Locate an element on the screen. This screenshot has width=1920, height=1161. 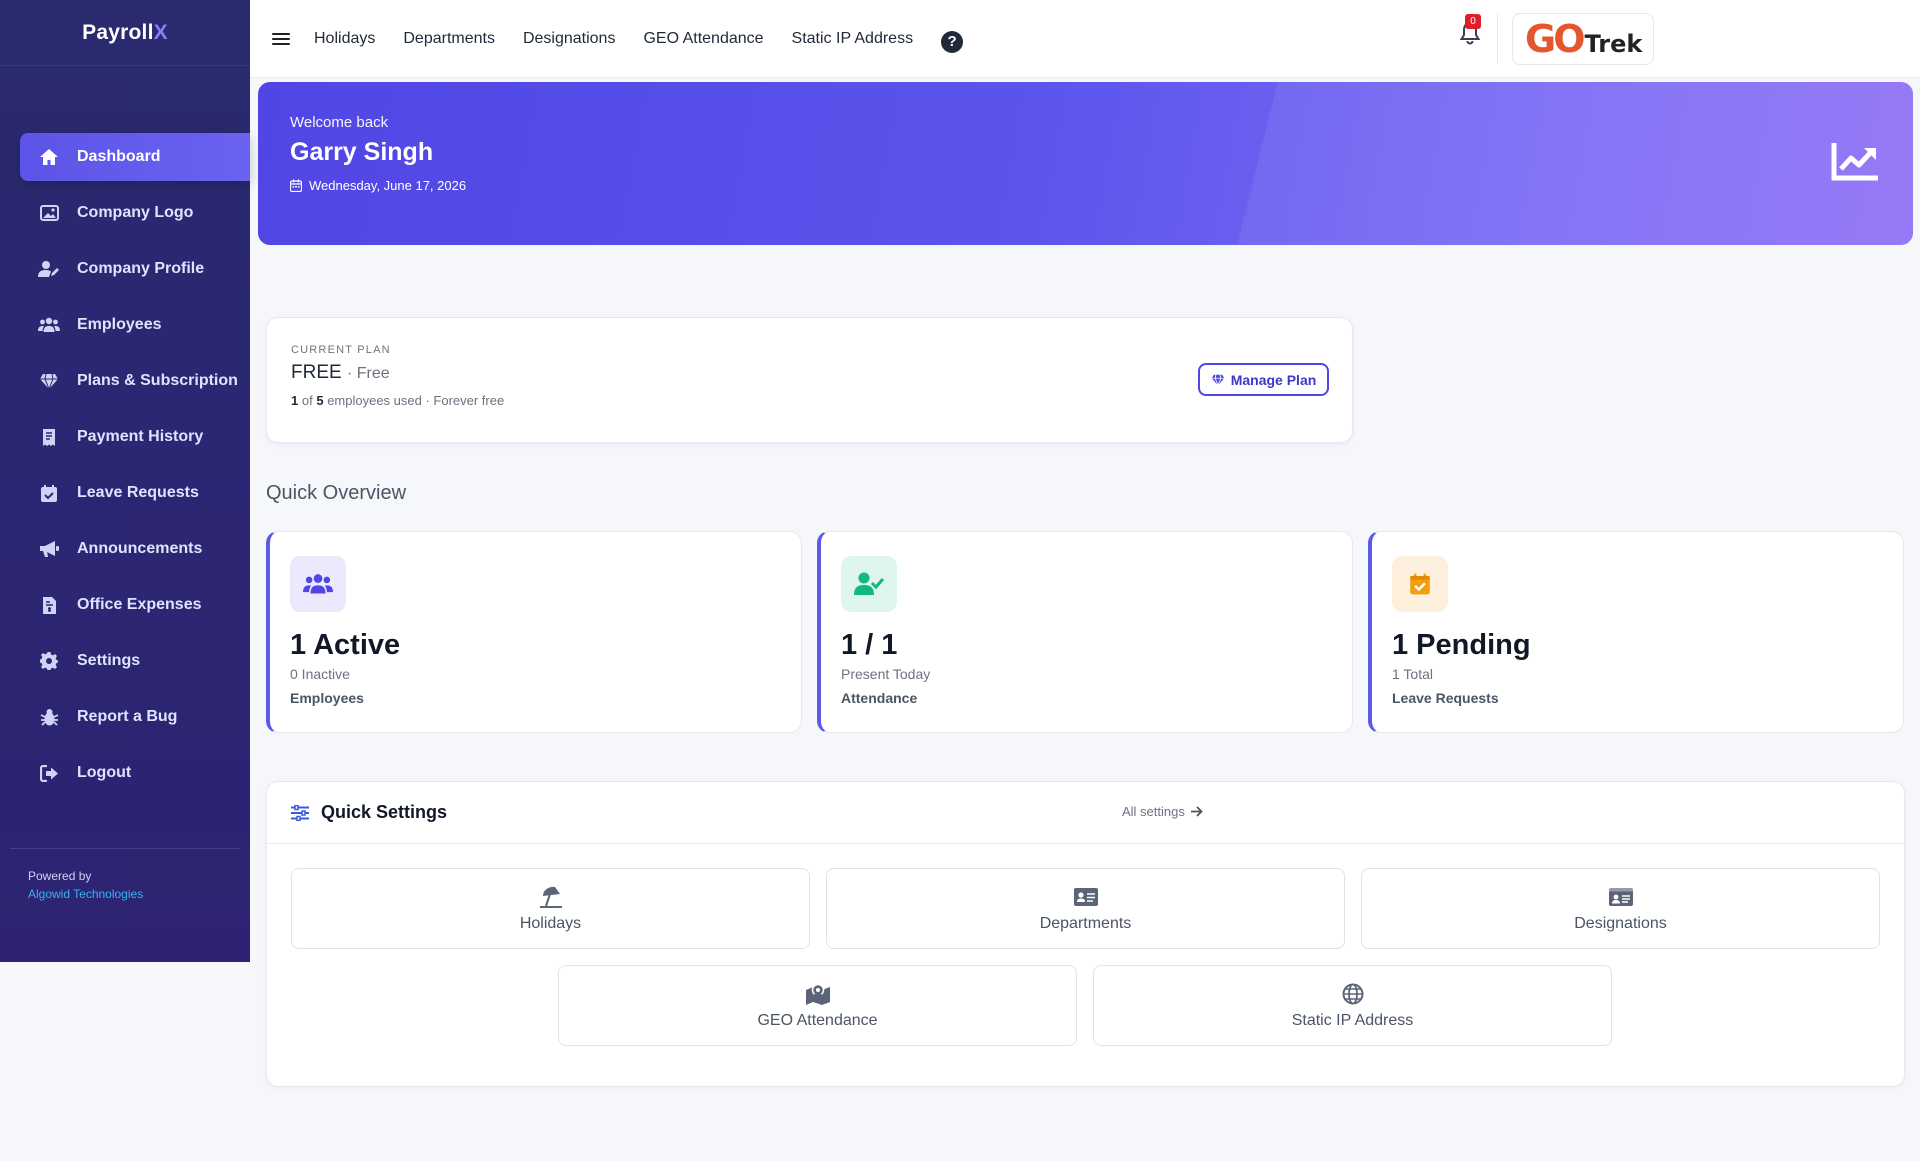
sidebar-item-settings: Settings is located at coordinates (135, 661).